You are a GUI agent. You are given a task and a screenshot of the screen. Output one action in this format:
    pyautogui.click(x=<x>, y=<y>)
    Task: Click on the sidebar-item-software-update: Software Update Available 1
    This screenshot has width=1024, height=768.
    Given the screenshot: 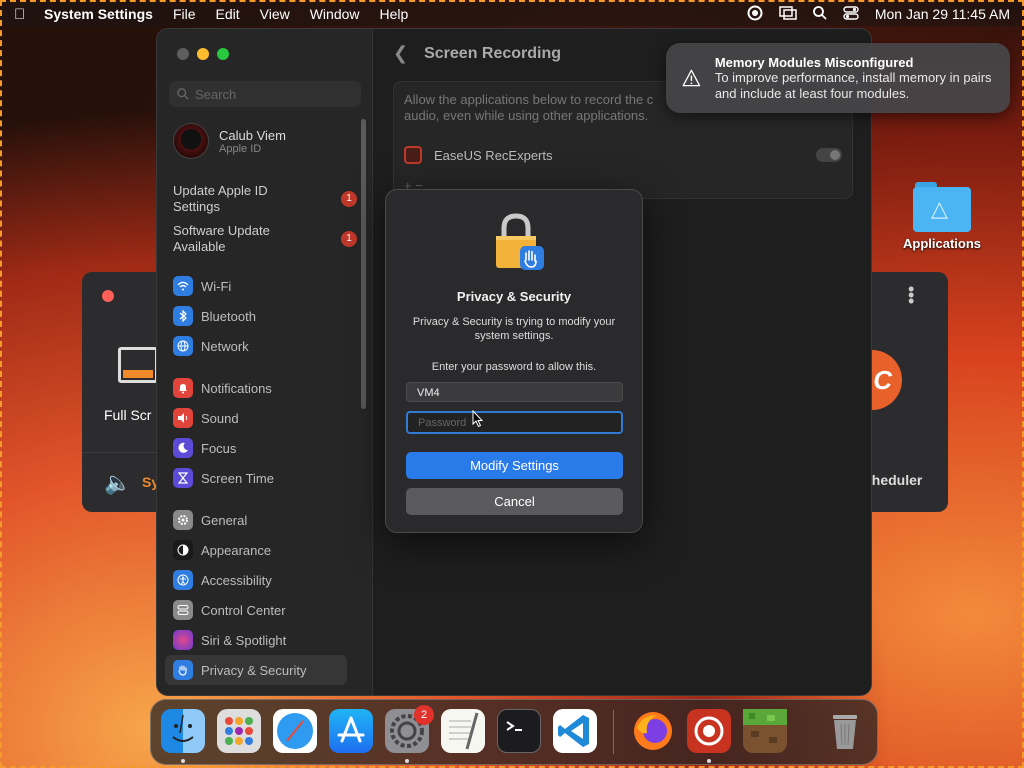 What is the action you would take?
    pyautogui.click(x=265, y=239)
    